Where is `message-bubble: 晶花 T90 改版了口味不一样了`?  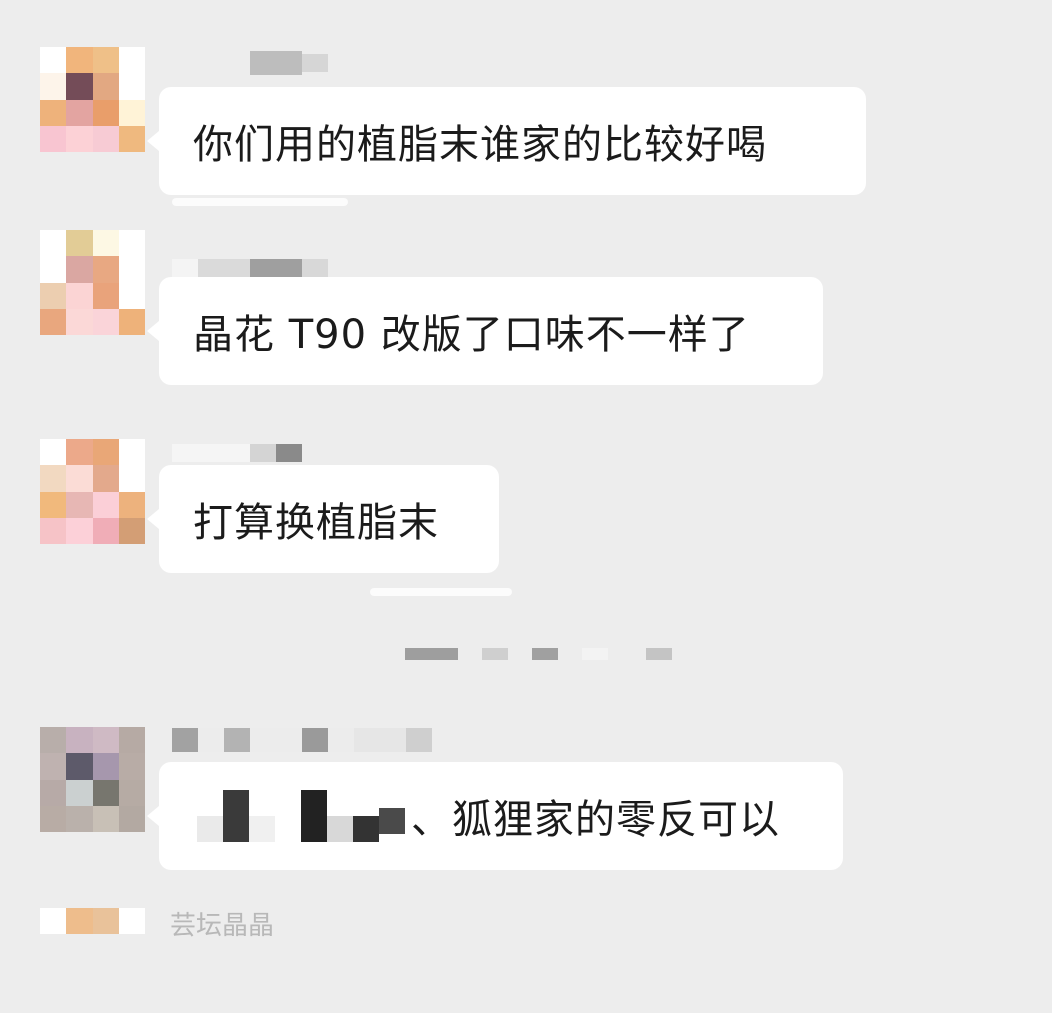 message-bubble: 晶花 T90 改版了口味不一样了 is located at coordinates (485, 331).